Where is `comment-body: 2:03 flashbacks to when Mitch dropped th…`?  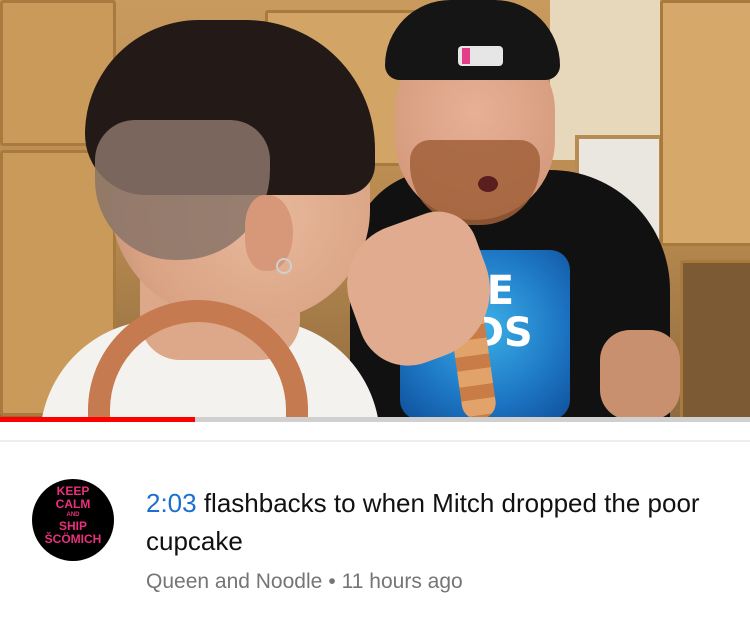
comment-body: 2:03 flashbacks to when Mitch dropped th… is located at coordinates (431, 522).